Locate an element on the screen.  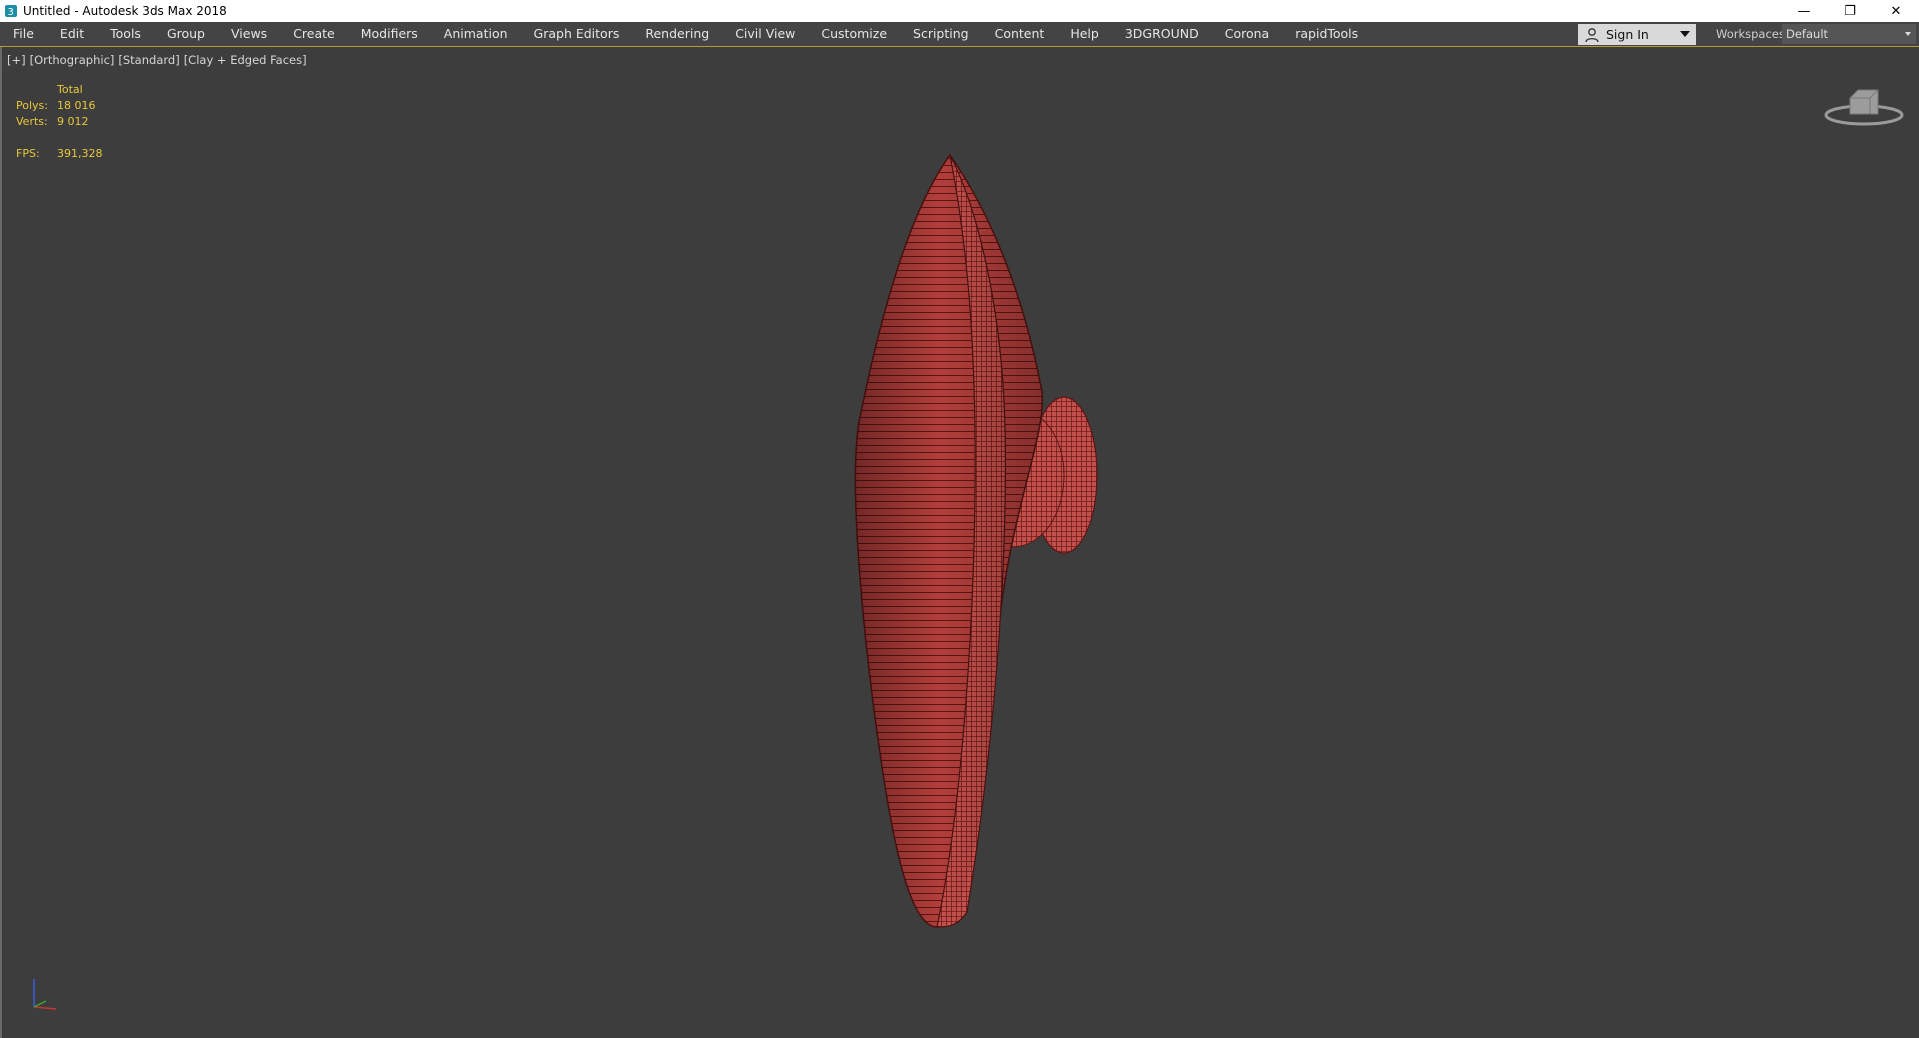
sign-in-button: Sign In is located at coordinates (1637, 34).